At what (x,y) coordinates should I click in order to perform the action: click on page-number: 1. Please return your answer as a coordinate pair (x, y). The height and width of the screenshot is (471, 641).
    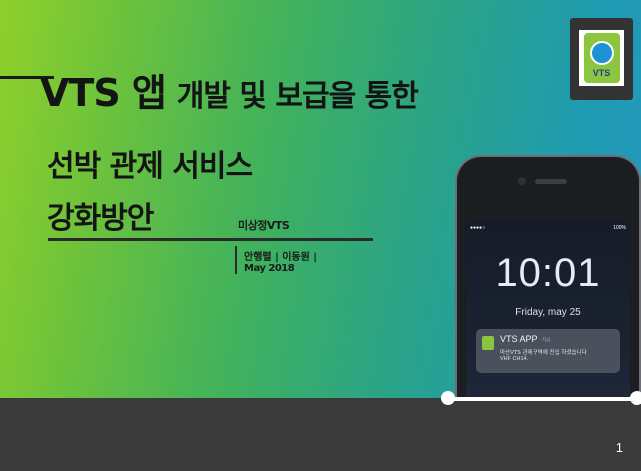
    Looking at the image, I should click on (619, 447).